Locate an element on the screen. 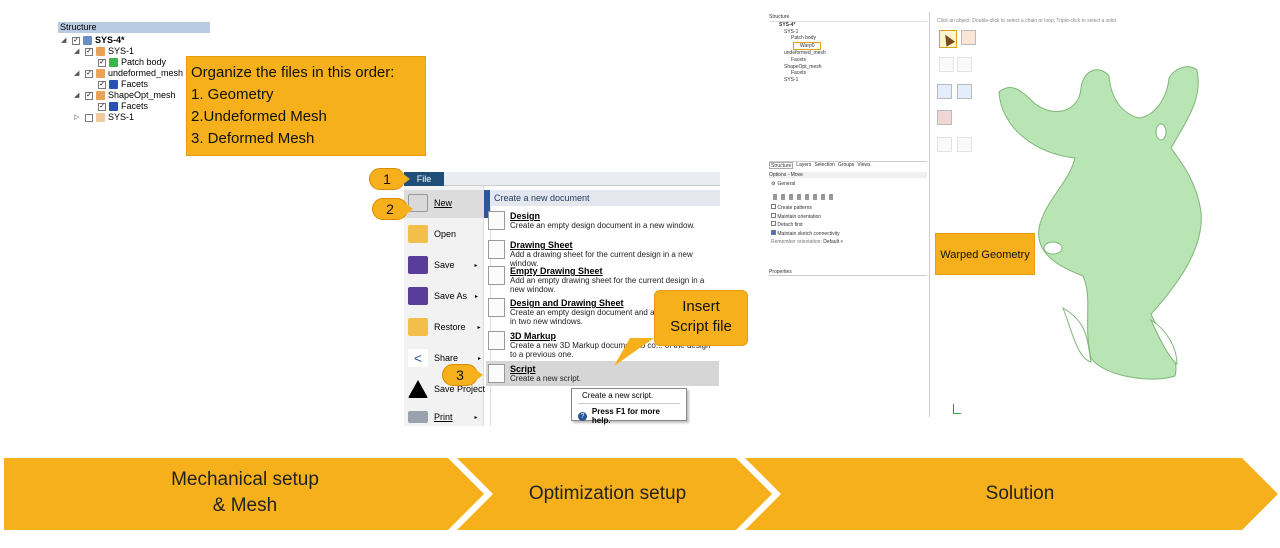  move-tool-button is located at coordinates (968, 37).